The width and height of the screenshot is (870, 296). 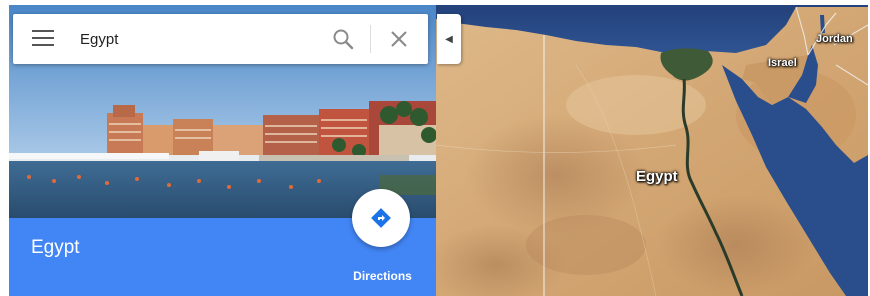 I want to click on directions-label: Directions, so click(x=382, y=276).